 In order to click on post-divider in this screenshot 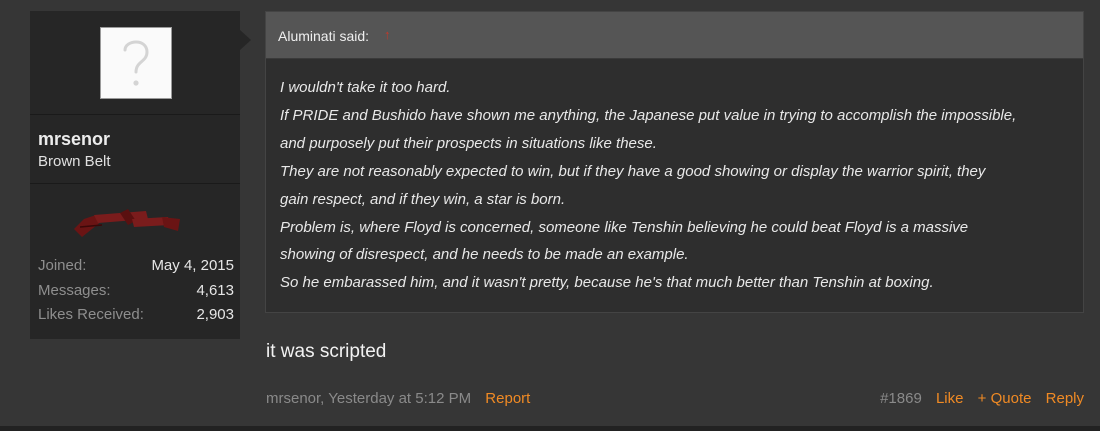, I will do `click(550, 428)`.